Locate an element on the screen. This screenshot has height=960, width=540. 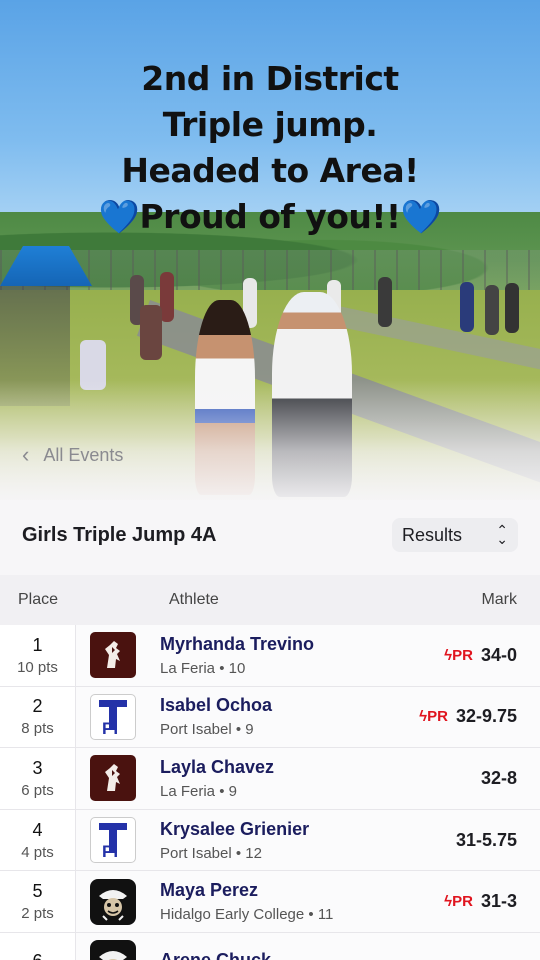
place-cell: 2 8 pts is located at coordinates (38, 717).